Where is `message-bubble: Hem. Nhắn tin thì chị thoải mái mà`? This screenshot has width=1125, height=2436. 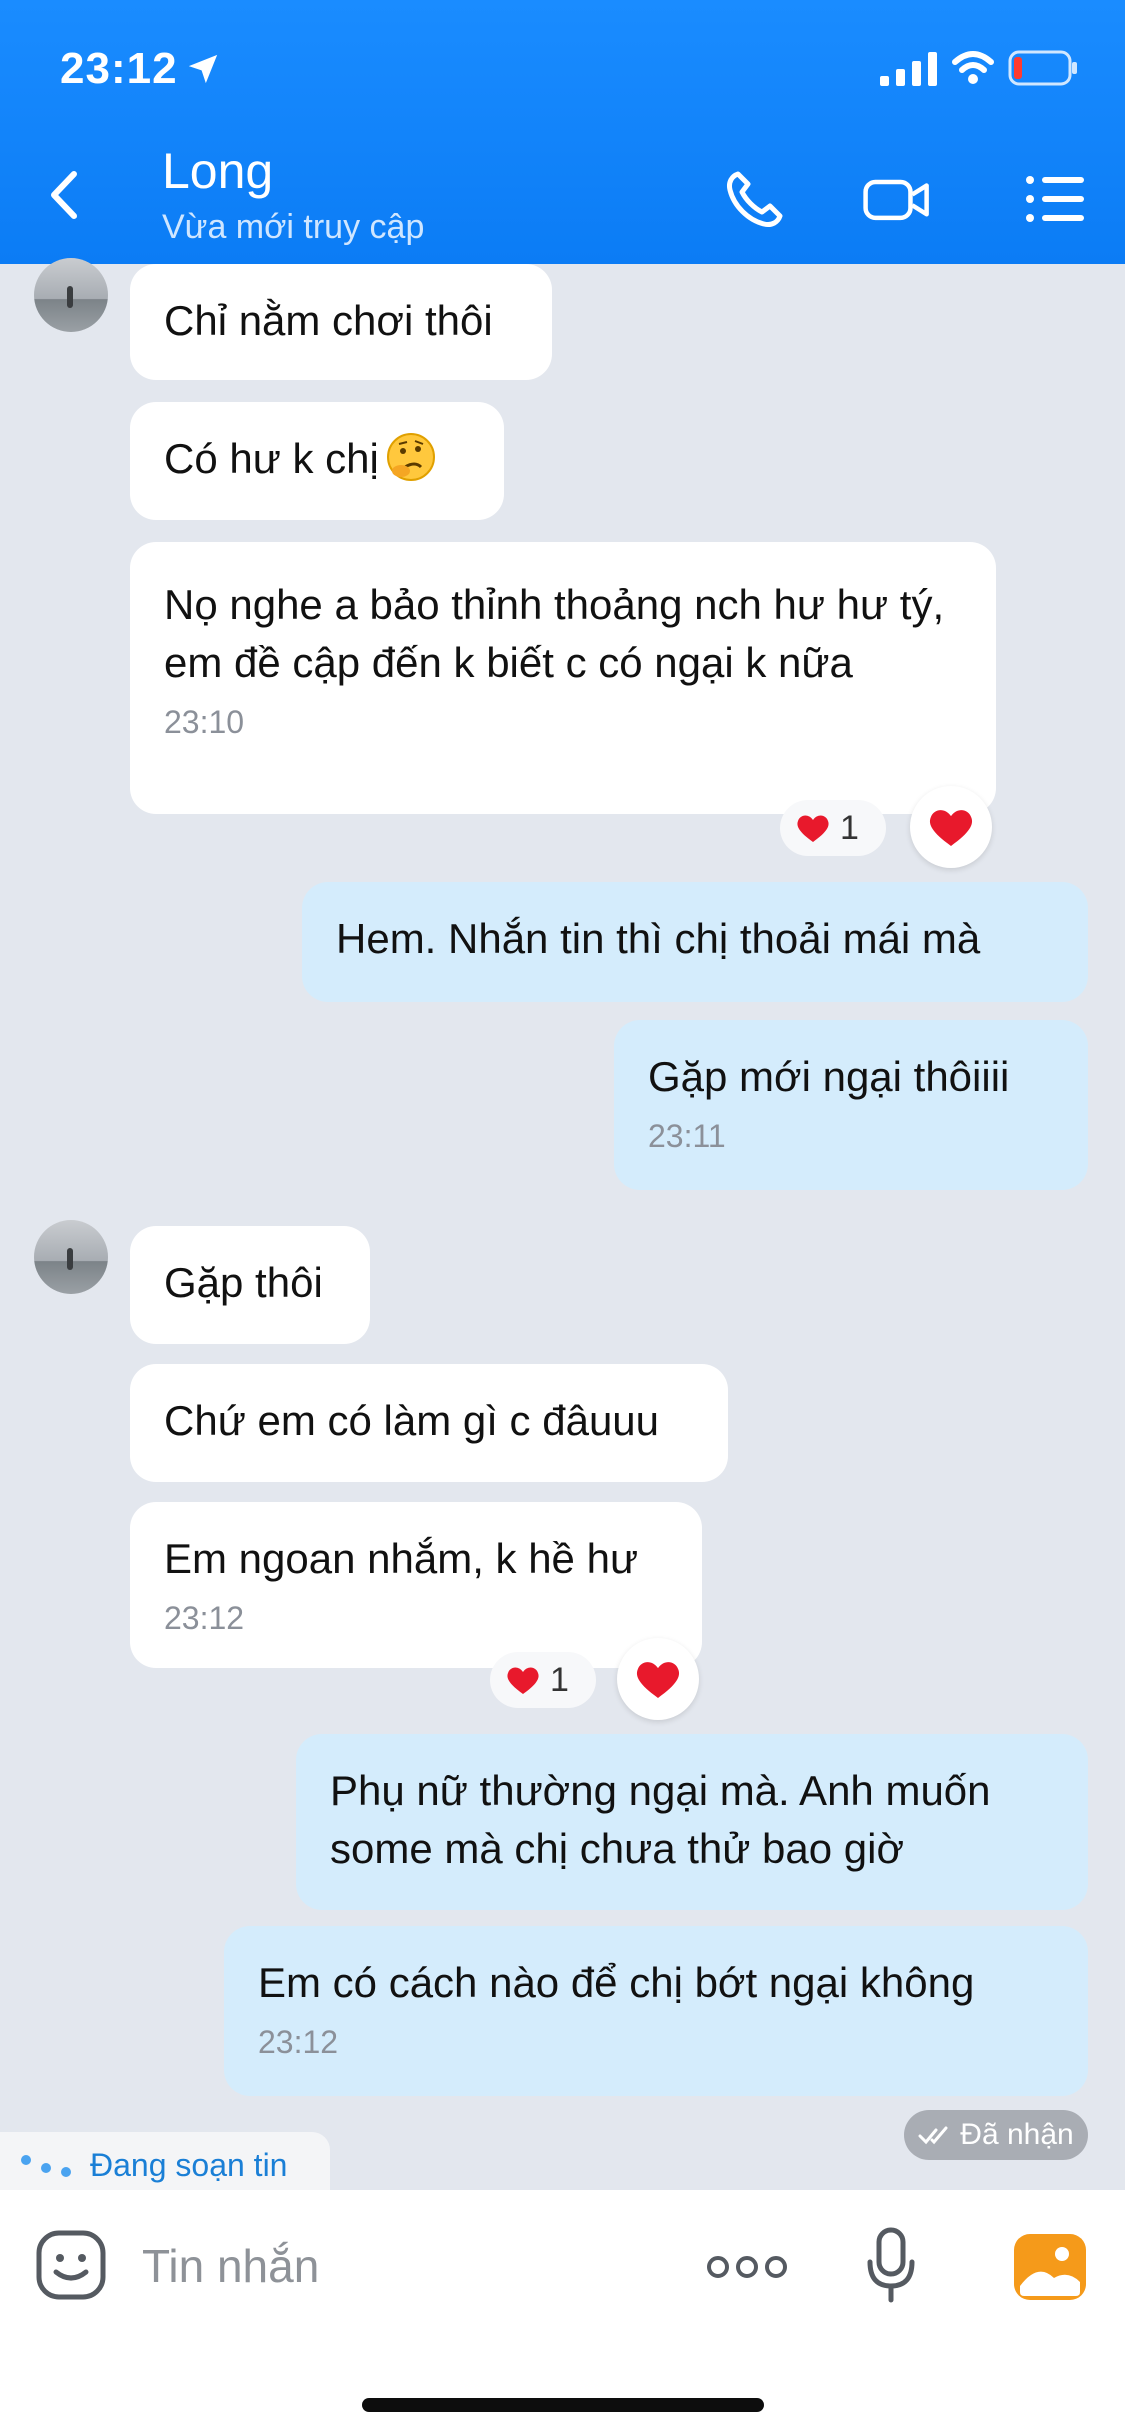 message-bubble: Hem. Nhắn tin thì chị thoải mái mà is located at coordinates (695, 942).